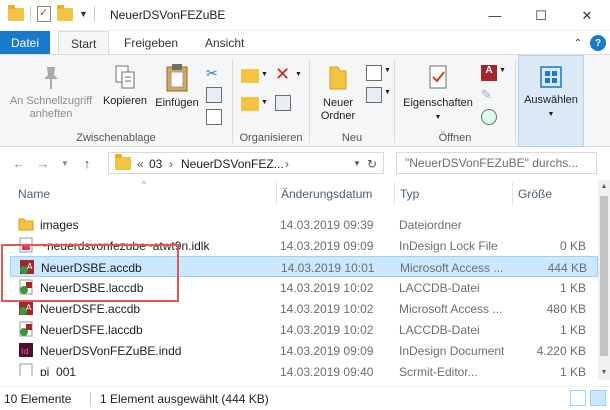 This screenshot has height=410, width=610. I want to click on ribbon-tabs: Datei Start Freigeben Ansicht ⌃ ?, so click(305, 43).